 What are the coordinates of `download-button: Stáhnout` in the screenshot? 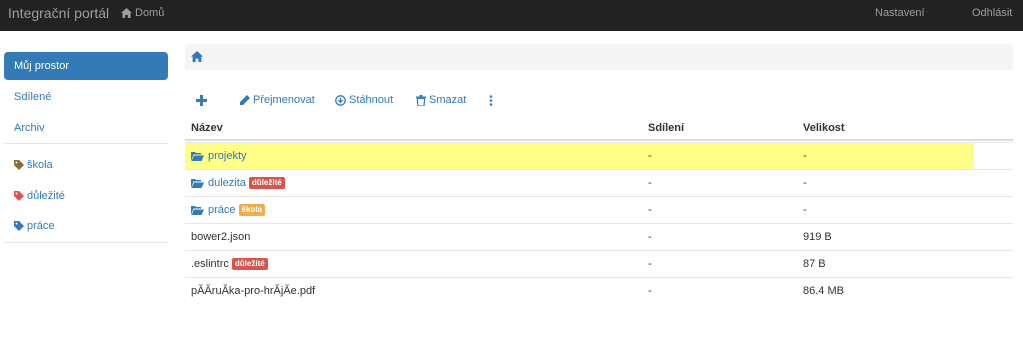 It's located at (364, 100).